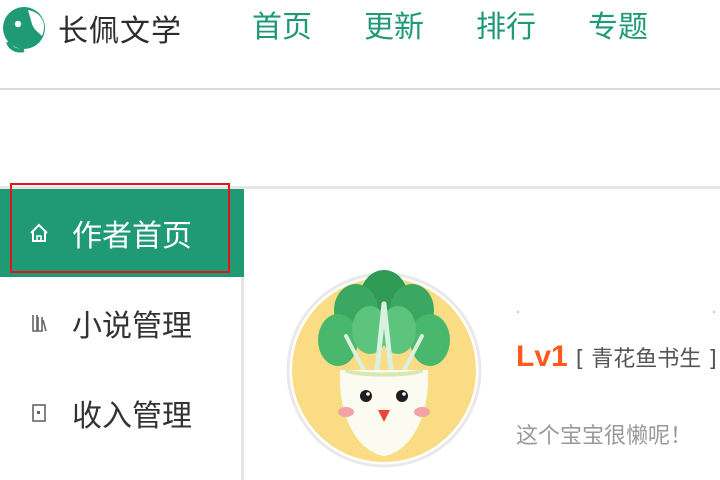 This screenshot has height=480, width=720. Describe the element at coordinates (24, 30) in the screenshot. I see `logo-icon` at that location.